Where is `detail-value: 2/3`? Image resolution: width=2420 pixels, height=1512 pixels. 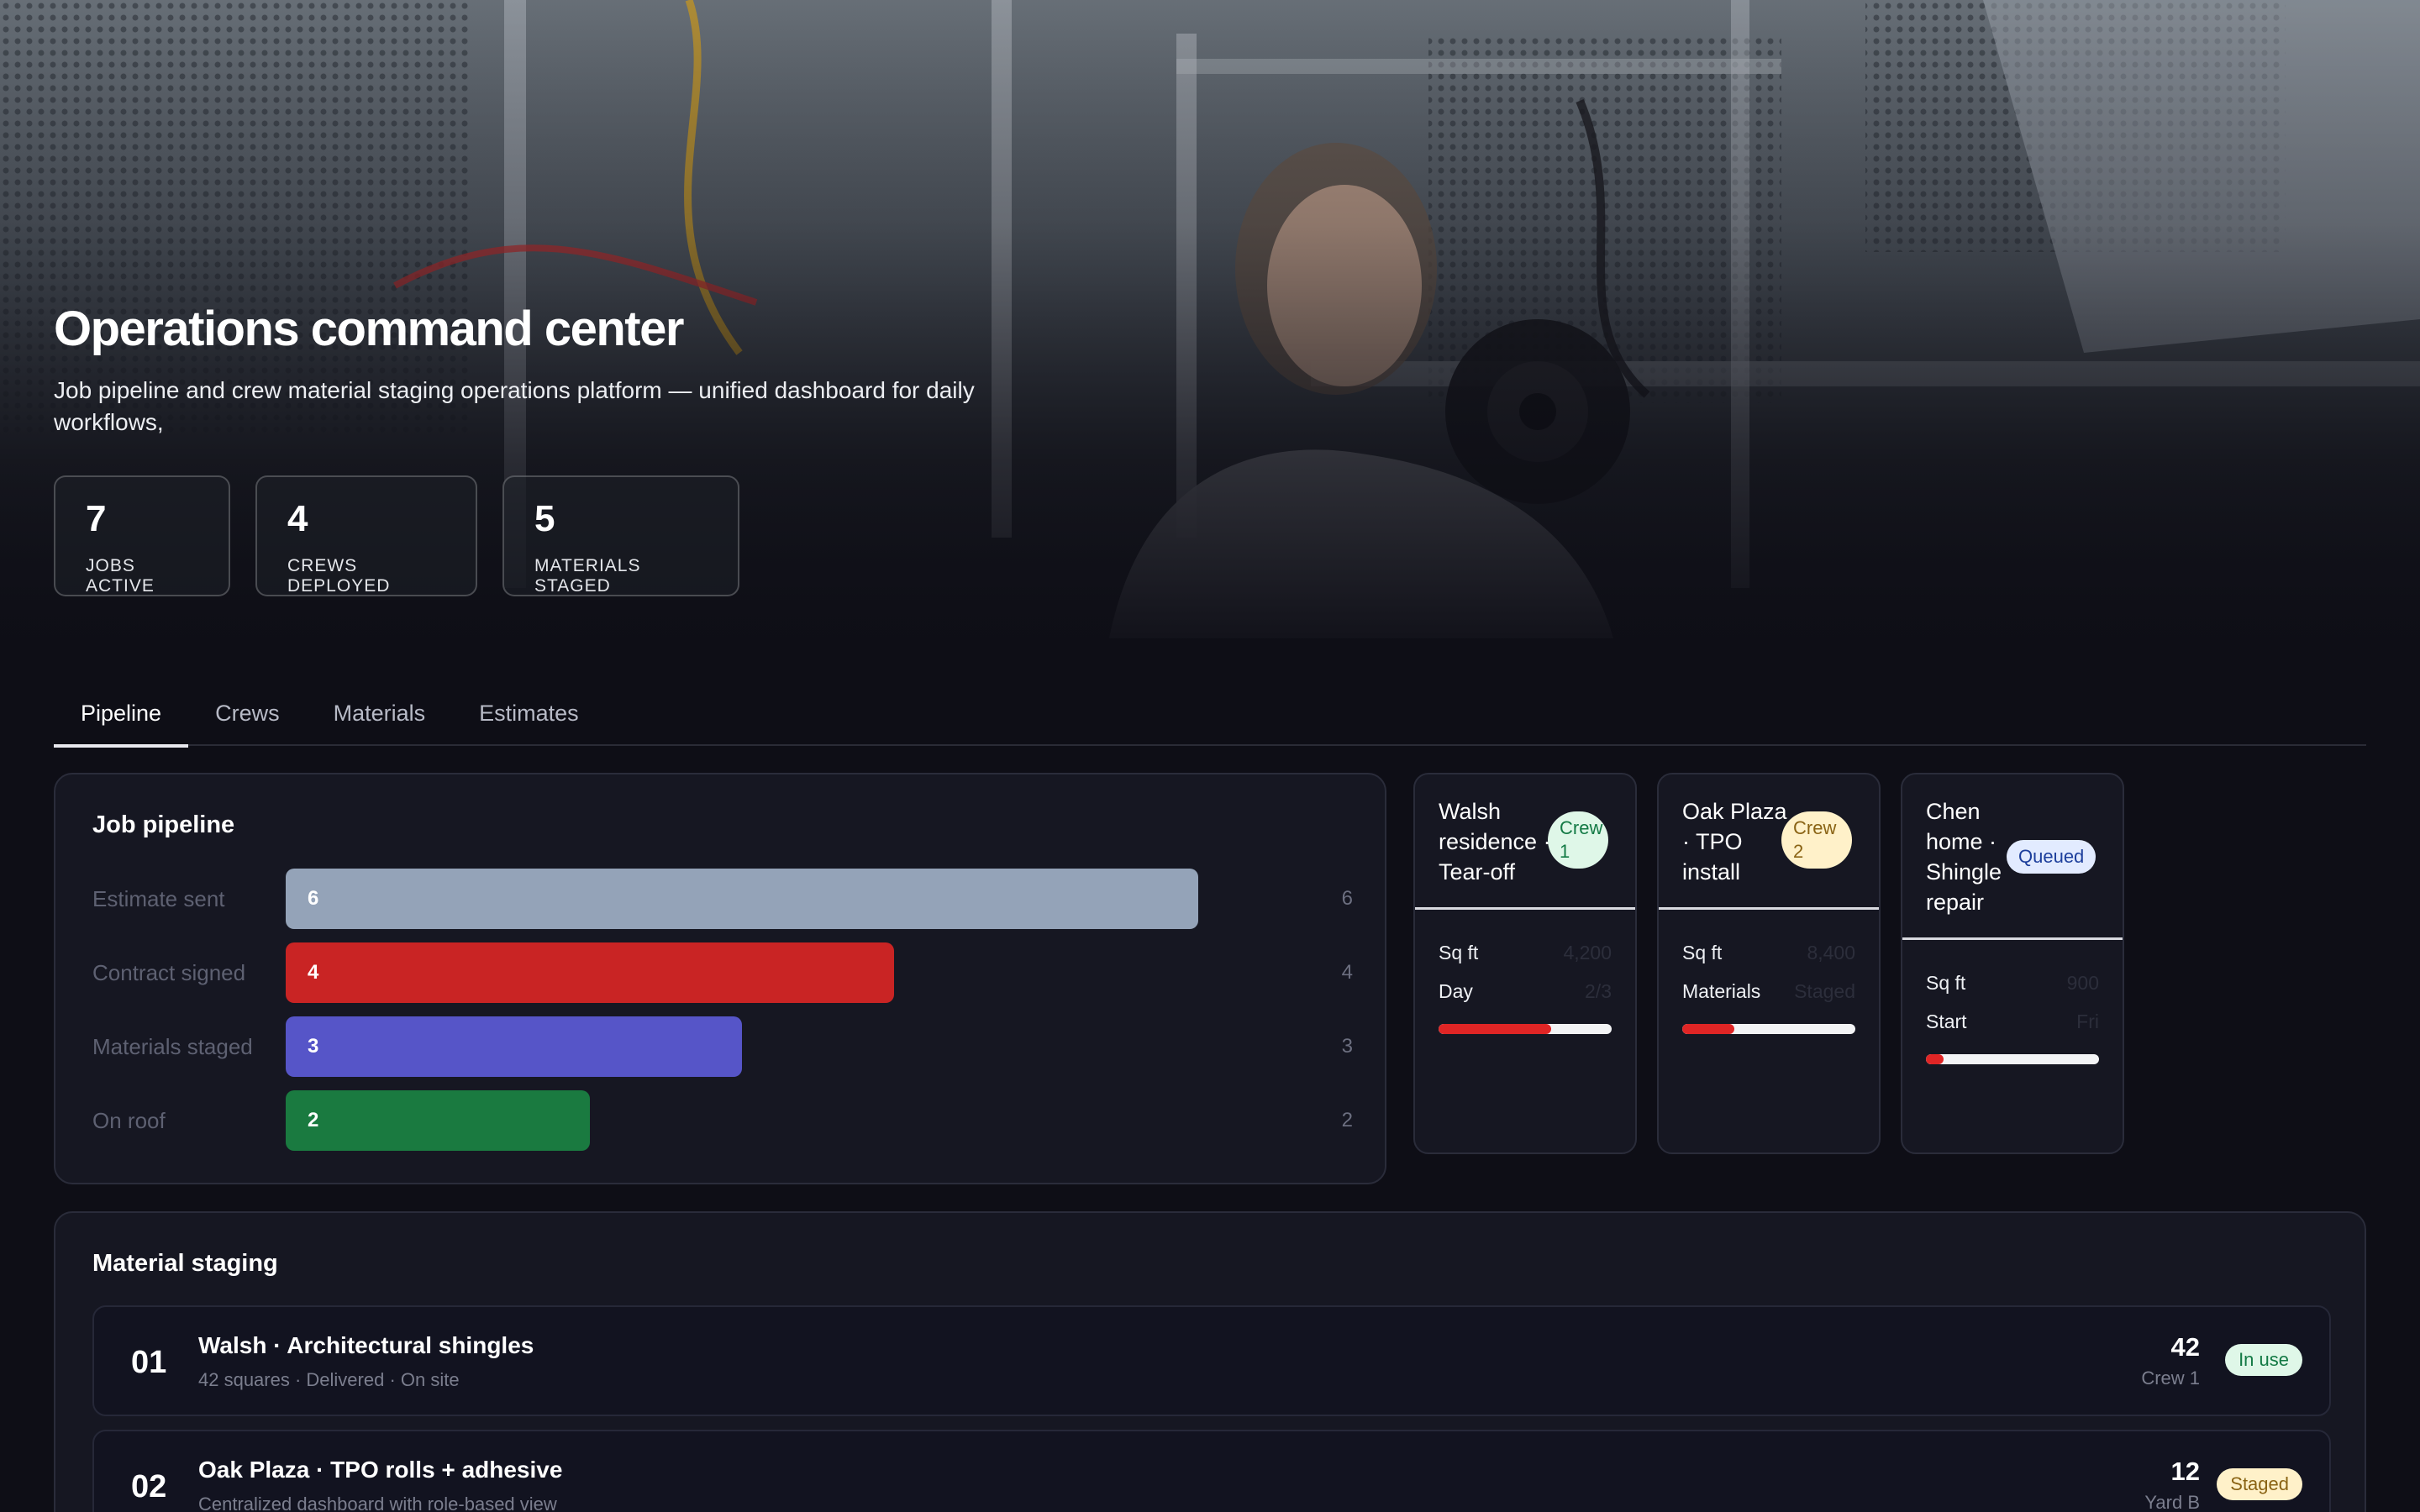
detail-value: 2/3 is located at coordinates (1598, 990).